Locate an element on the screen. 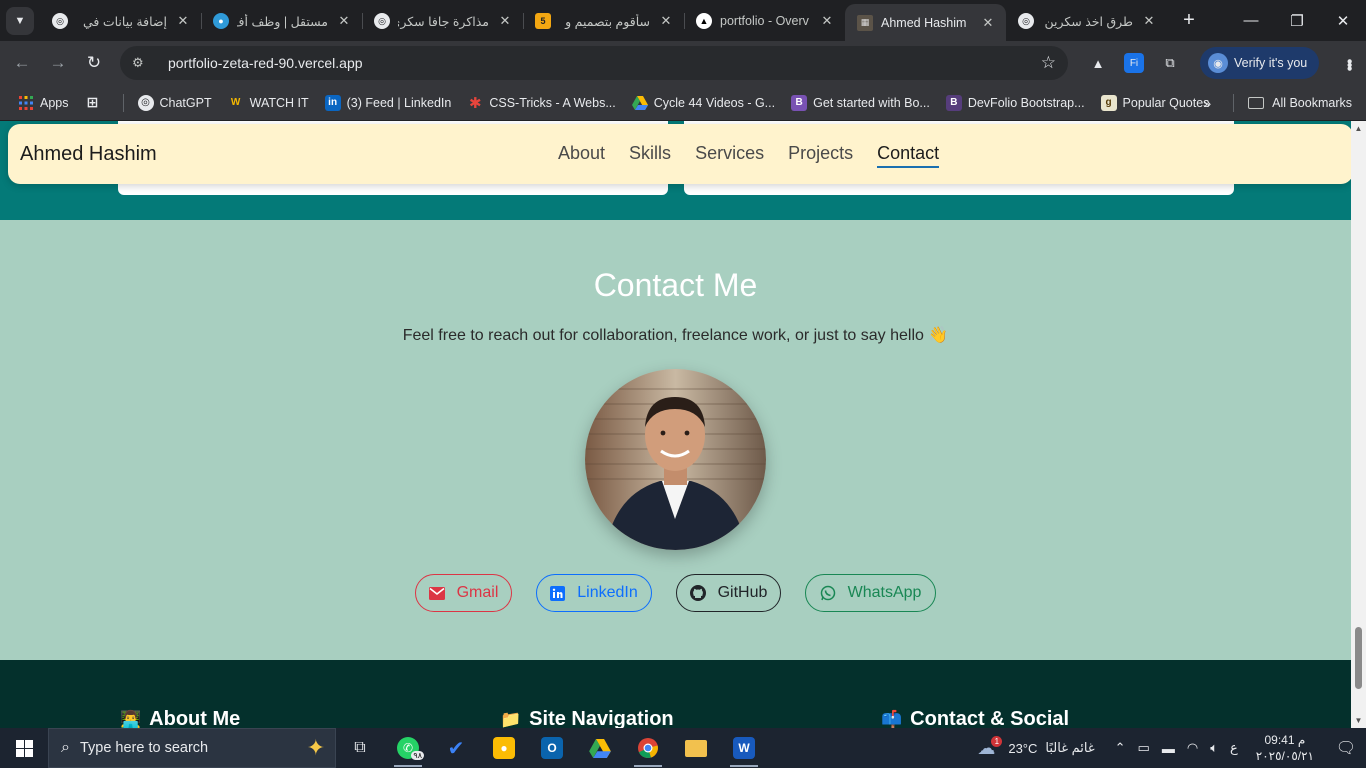 This screenshot has height=768, width=1366. new-tab-button: + is located at coordinates (1189, 20).